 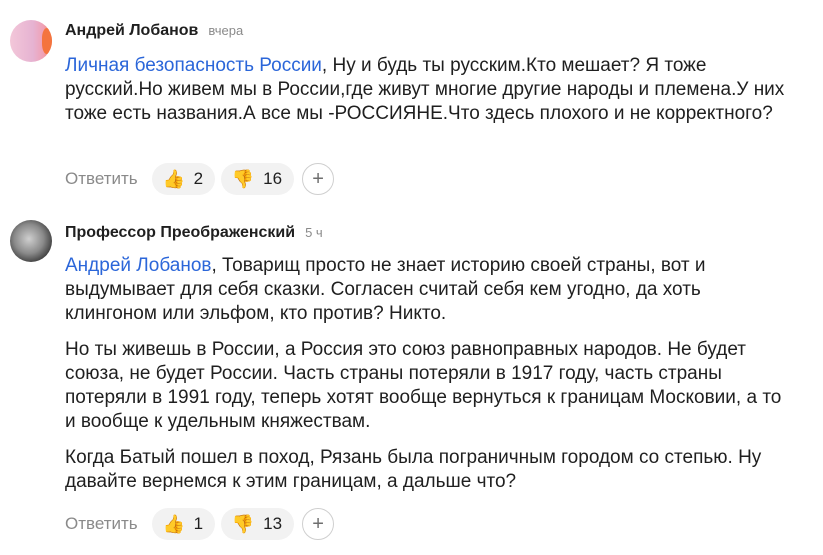 I want to click on author-name: Профессор Преображенский, so click(x=180, y=233).